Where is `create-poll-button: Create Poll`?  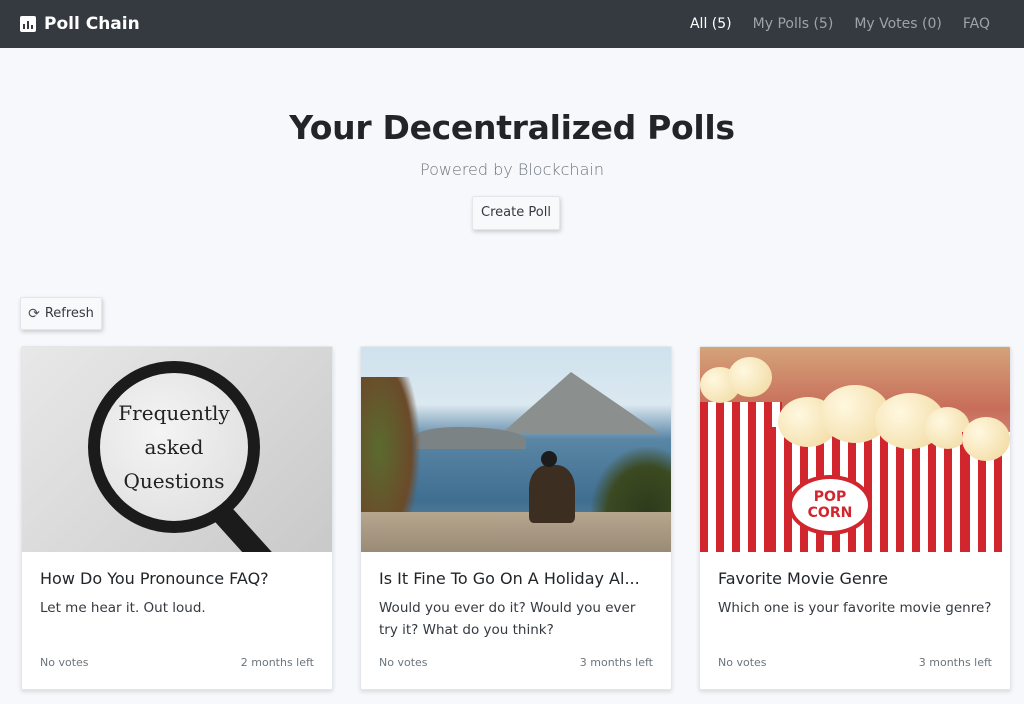 create-poll-button: Create Poll is located at coordinates (516, 213).